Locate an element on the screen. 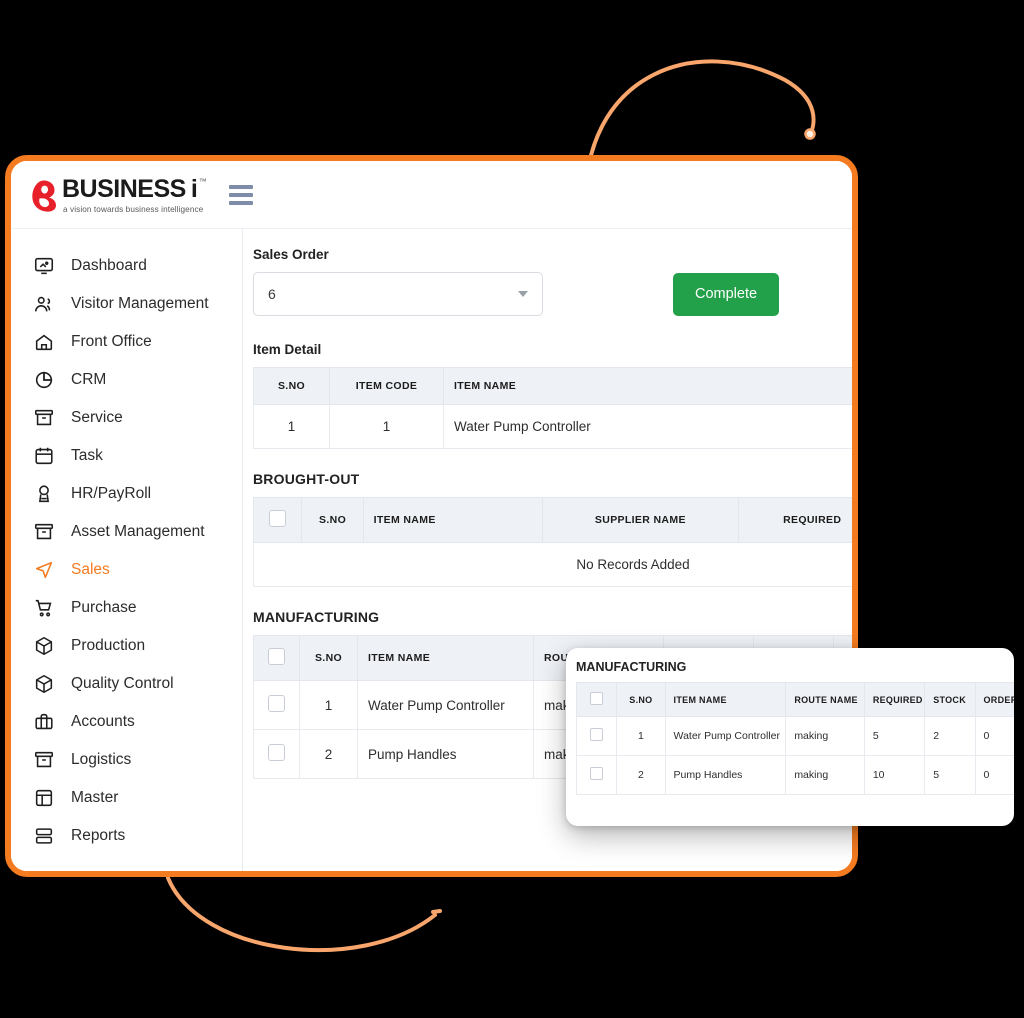 Image resolution: width=1024 pixels, height=1018 pixels. brought-out-block: BROUGHT-OUT S.NO ITEM NAME SUPPLIER NAME is located at coordinates (552, 529).